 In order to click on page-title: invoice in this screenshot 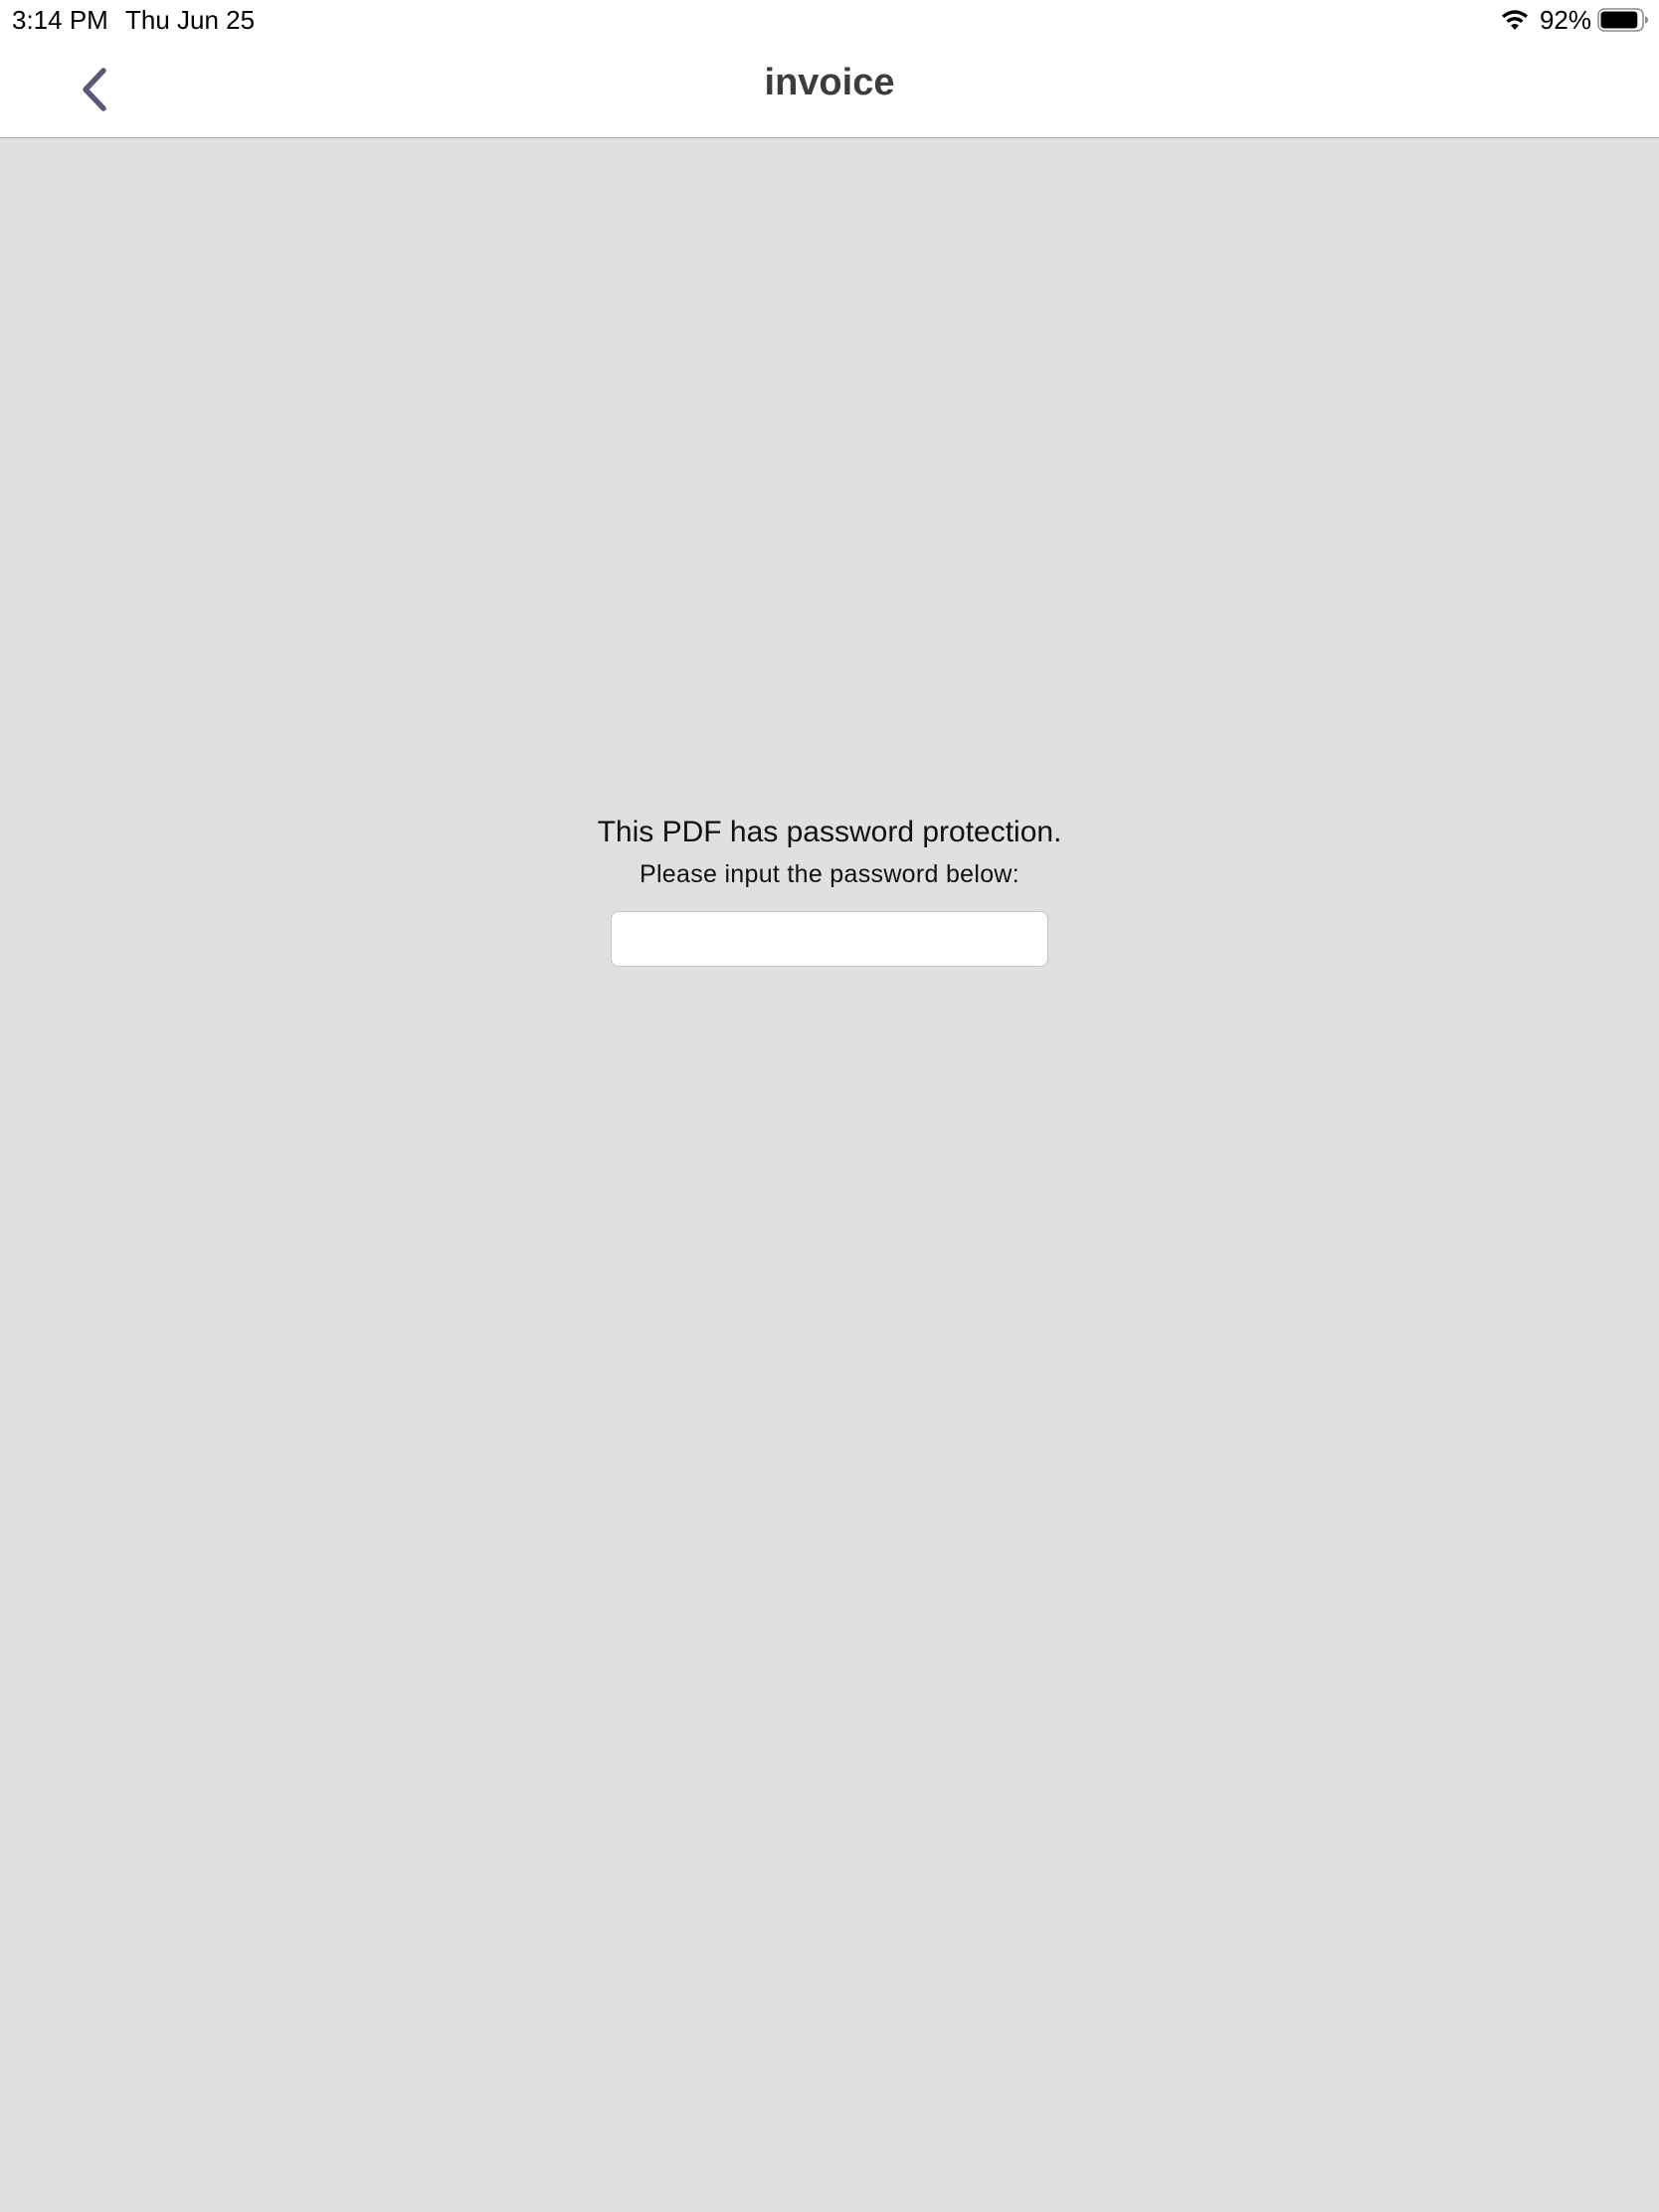, I will do `click(829, 82)`.